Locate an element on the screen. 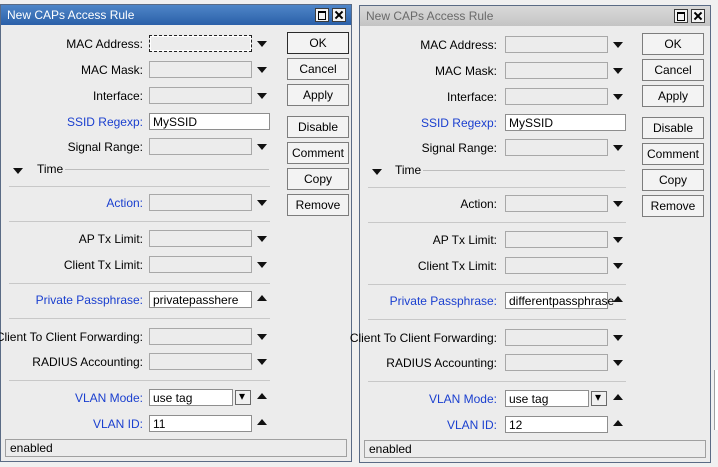  private-passphrase-label: Private Passphrase: is located at coordinates (443, 301).